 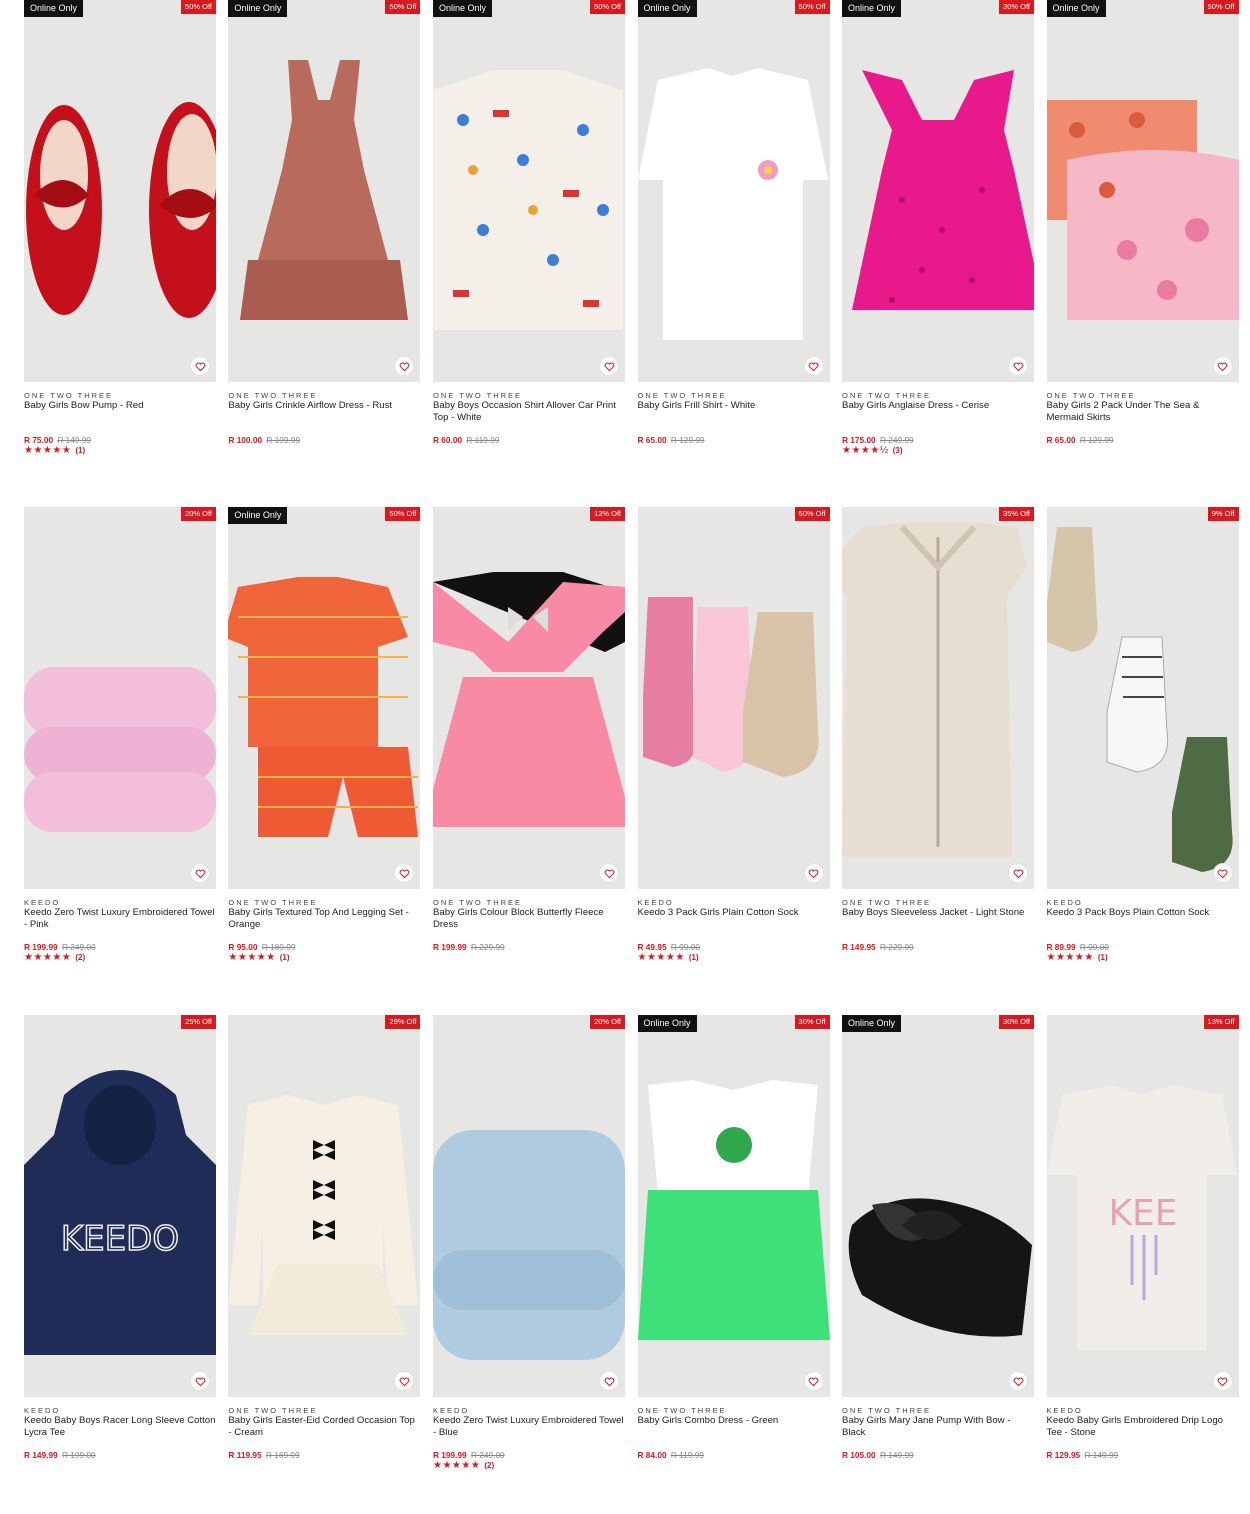 What do you see at coordinates (60, 947) in the screenshot?
I see `product-price: R 199.99 R 249.00` at bounding box center [60, 947].